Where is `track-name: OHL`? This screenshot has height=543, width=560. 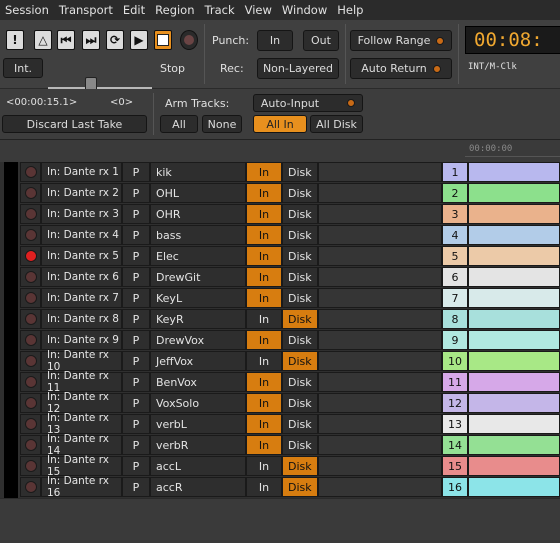
track-name: OHL is located at coordinates (198, 193).